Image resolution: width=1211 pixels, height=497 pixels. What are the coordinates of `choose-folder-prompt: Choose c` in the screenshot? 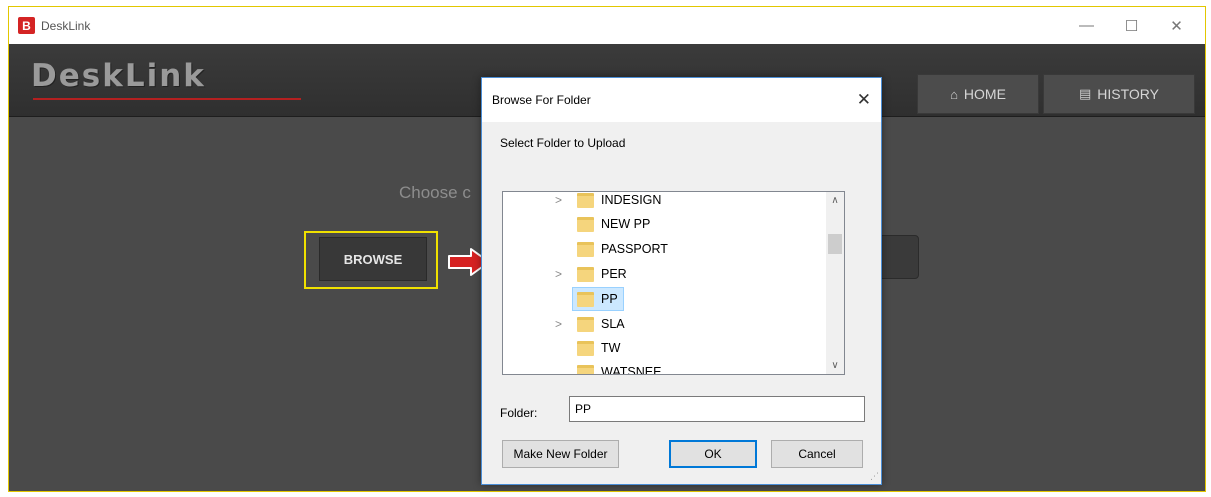 It's located at (435, 192).